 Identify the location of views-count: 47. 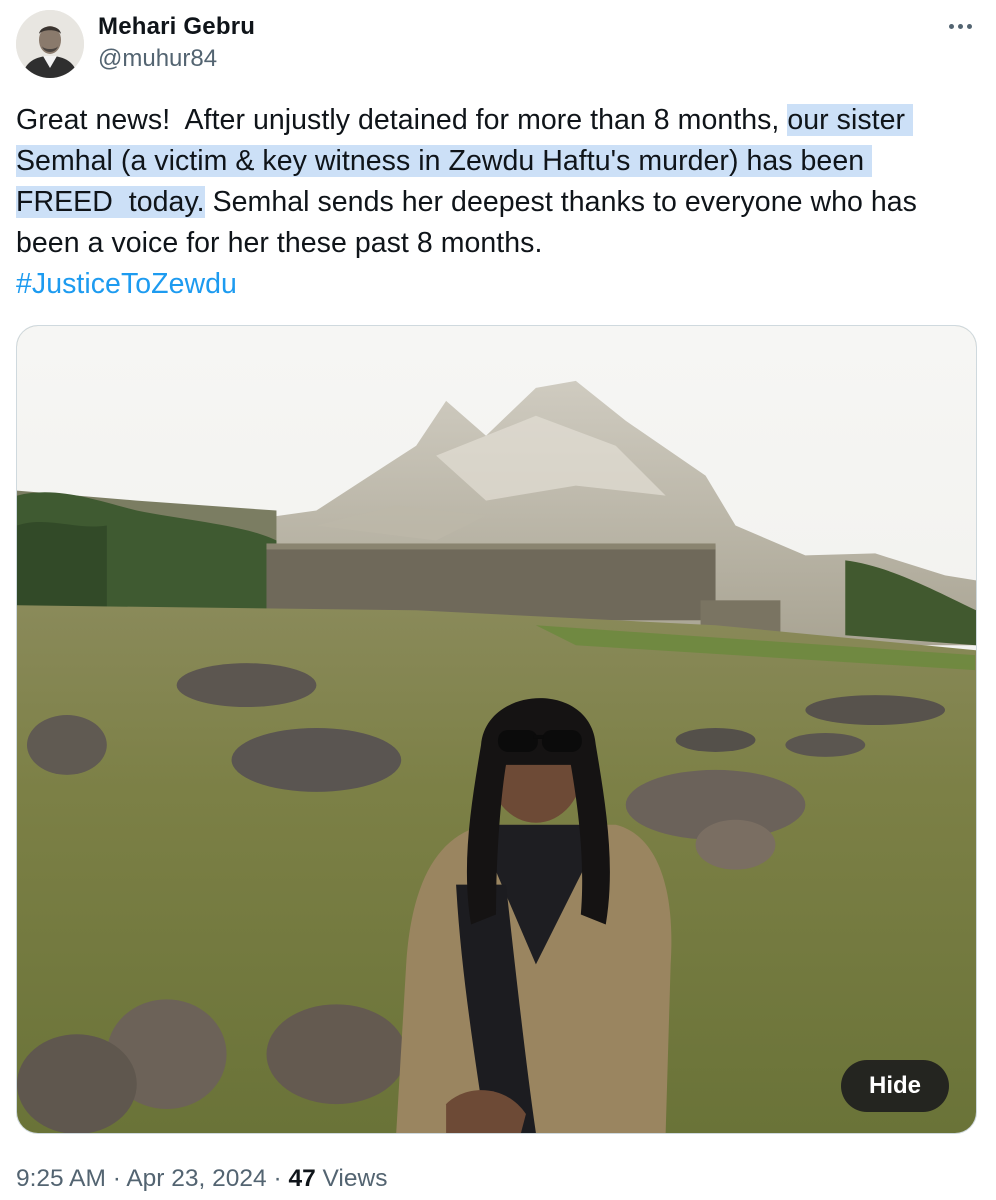
(302, 1178).